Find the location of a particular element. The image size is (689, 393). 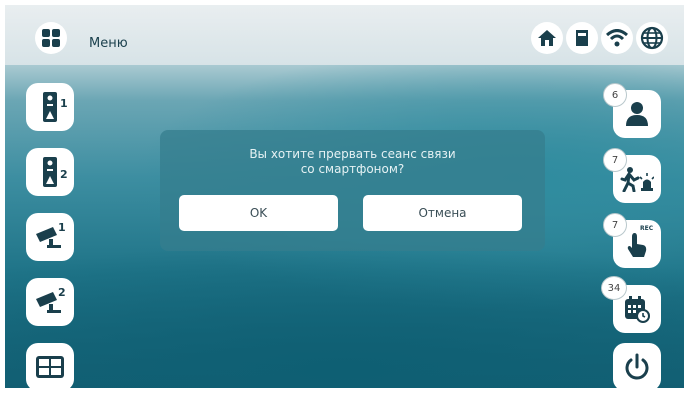

users-badge: 6 is located at coordinates (615, 95).